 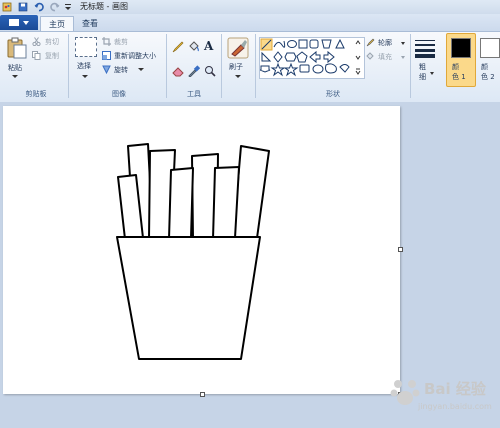 What do you see at coordinates (194, 47) in the screenshot?
I see `fill-bucket-icon` at bounding box center [194, 47].